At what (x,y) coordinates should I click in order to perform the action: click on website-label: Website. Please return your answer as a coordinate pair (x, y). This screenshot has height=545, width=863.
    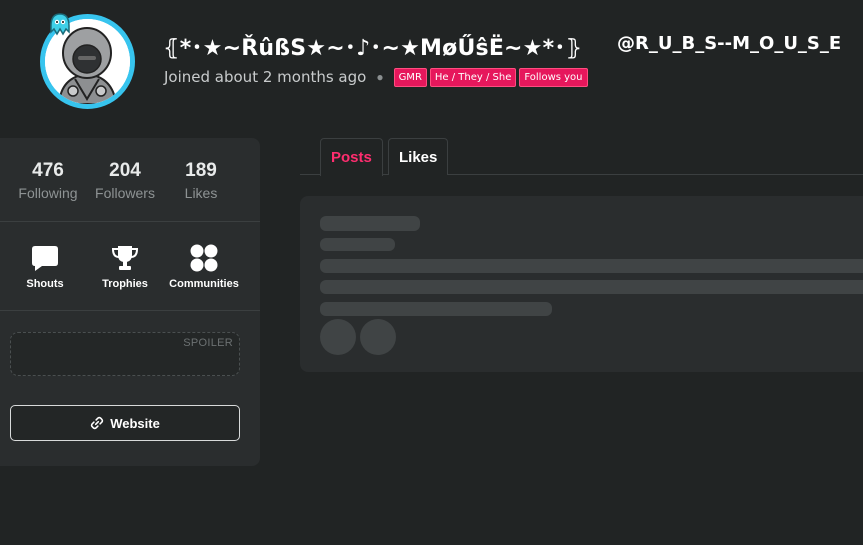
    Looking at the image, I should click on (135, 423).